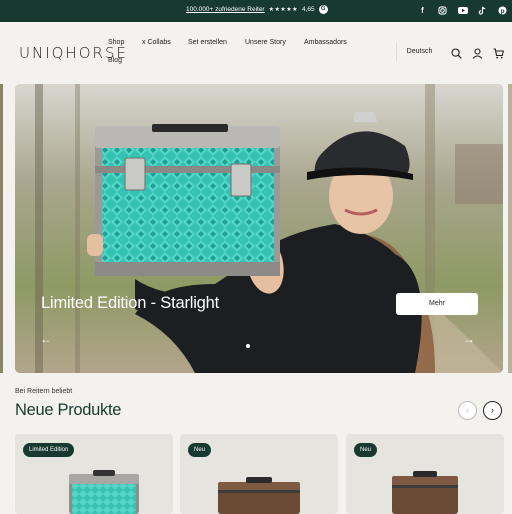 This screenshot has width=512, height=514. I want to click on svg-text: p, so click(503, 11).